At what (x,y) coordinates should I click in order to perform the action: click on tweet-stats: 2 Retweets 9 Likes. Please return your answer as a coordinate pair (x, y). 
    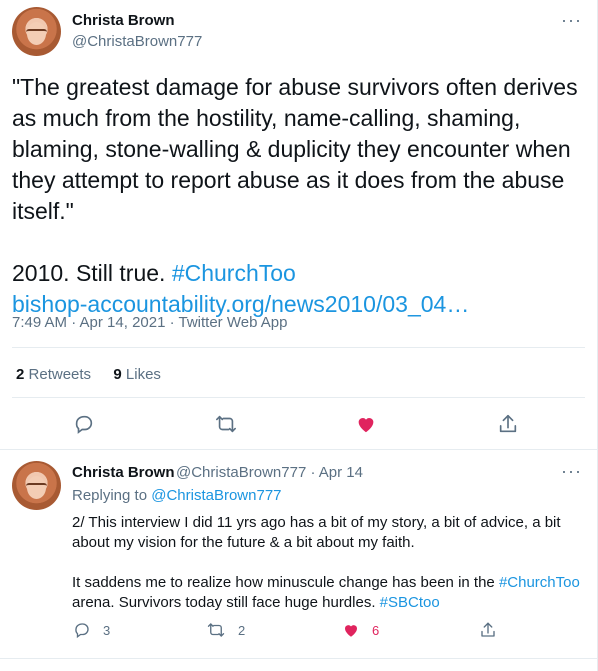
    Looking at the image, I should click on (88, 374).